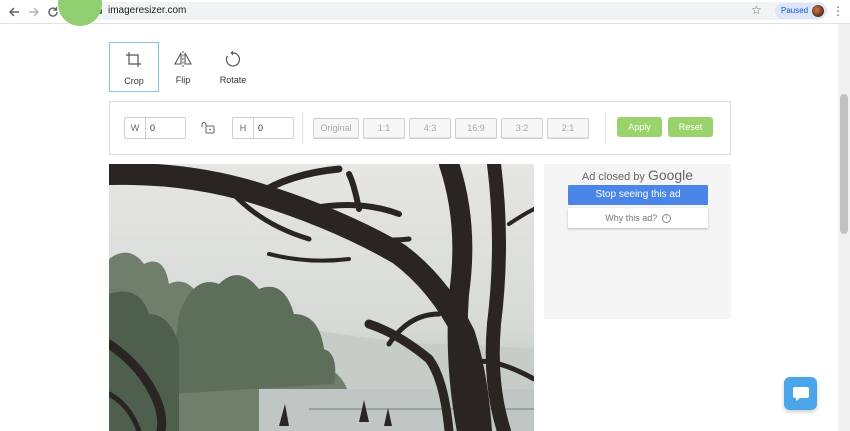  I want to click on reset-button: Reset, so click(690, 127).